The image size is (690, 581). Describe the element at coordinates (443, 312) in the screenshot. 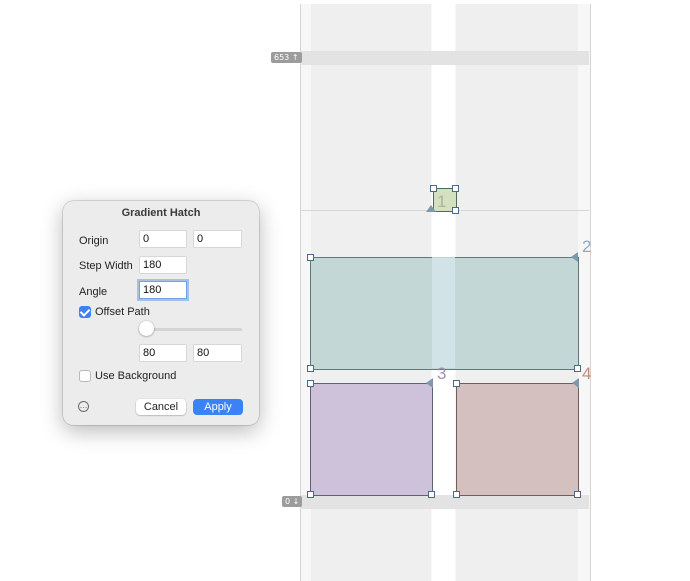

I see `shape-2-overlap-region` at that location.